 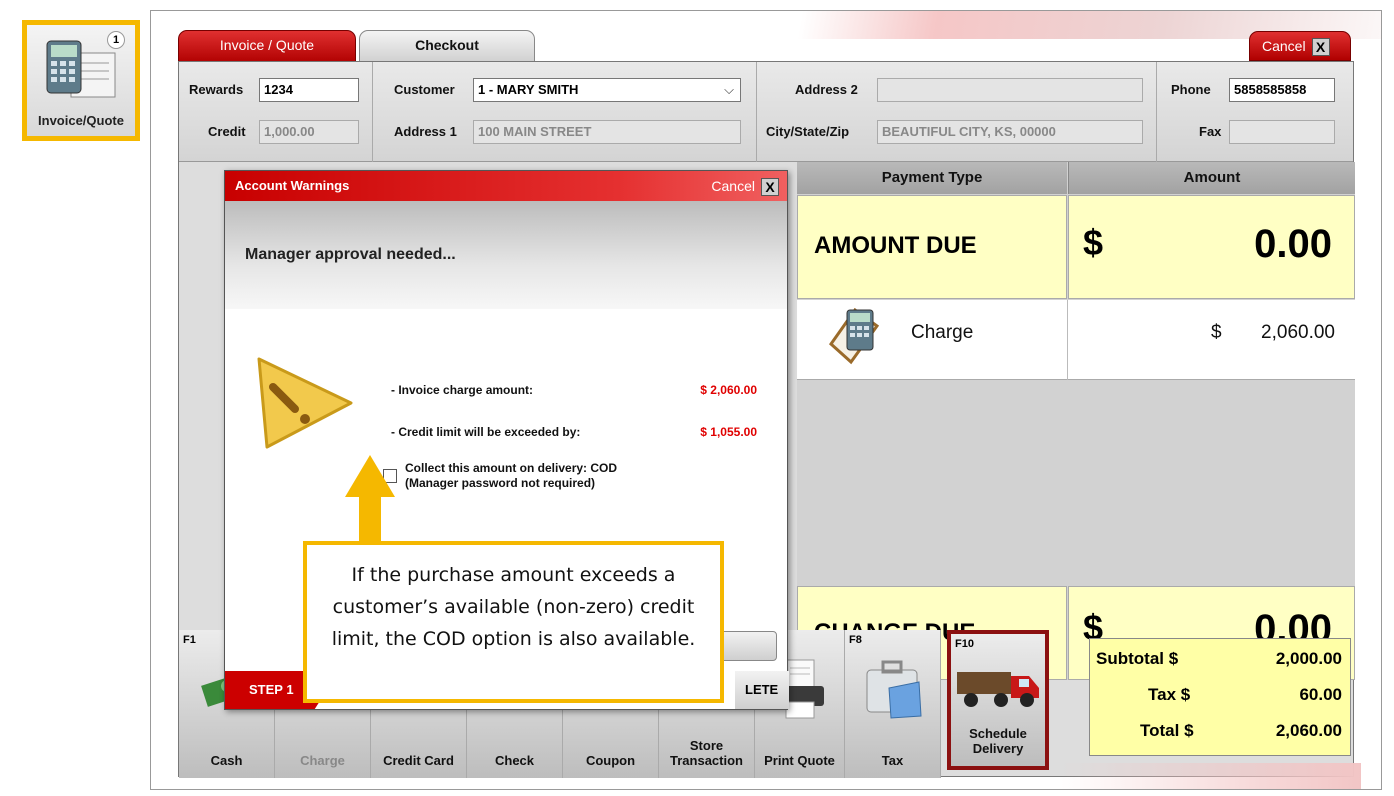 I want to click on charge-amount: 2,060.00, so click(x=1298, y=332).